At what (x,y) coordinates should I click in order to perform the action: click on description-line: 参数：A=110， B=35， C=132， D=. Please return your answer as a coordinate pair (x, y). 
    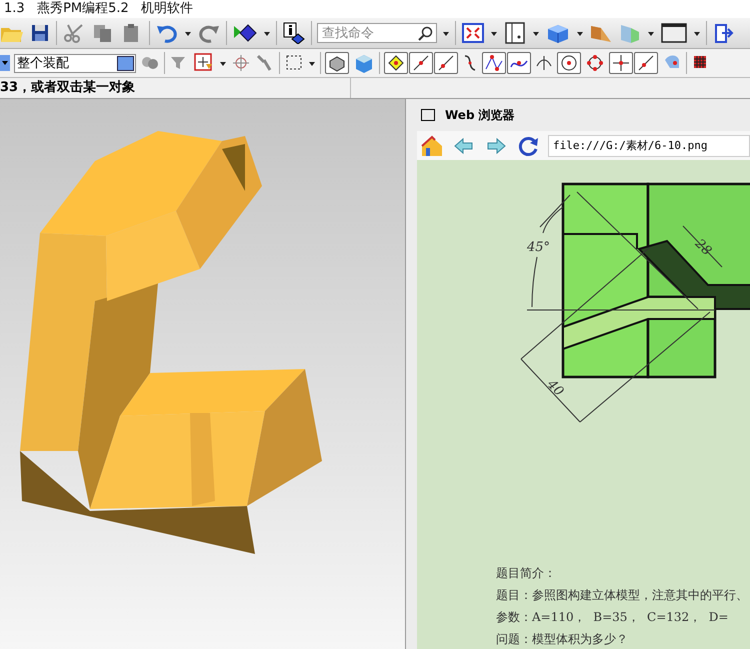
    Looking at the image, I should click on (613, 617).